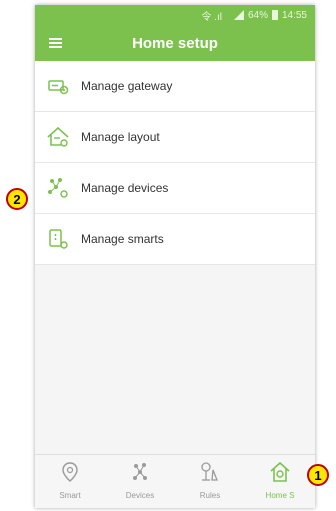 The height and width of the screenshot is (511, 336). What do you see at coordinates (140, 495) in the screenshot?
I see `nav-label: Devices` at bounding box center [140, 495].